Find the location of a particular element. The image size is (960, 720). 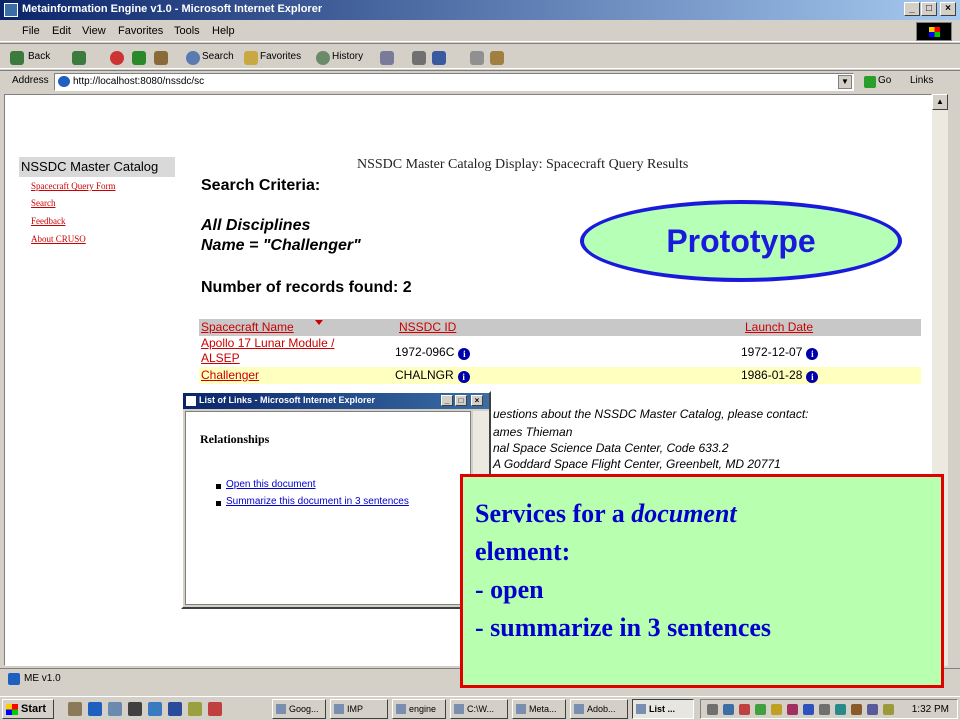

row2-name: Challenger is located at coordinates (230, 375).